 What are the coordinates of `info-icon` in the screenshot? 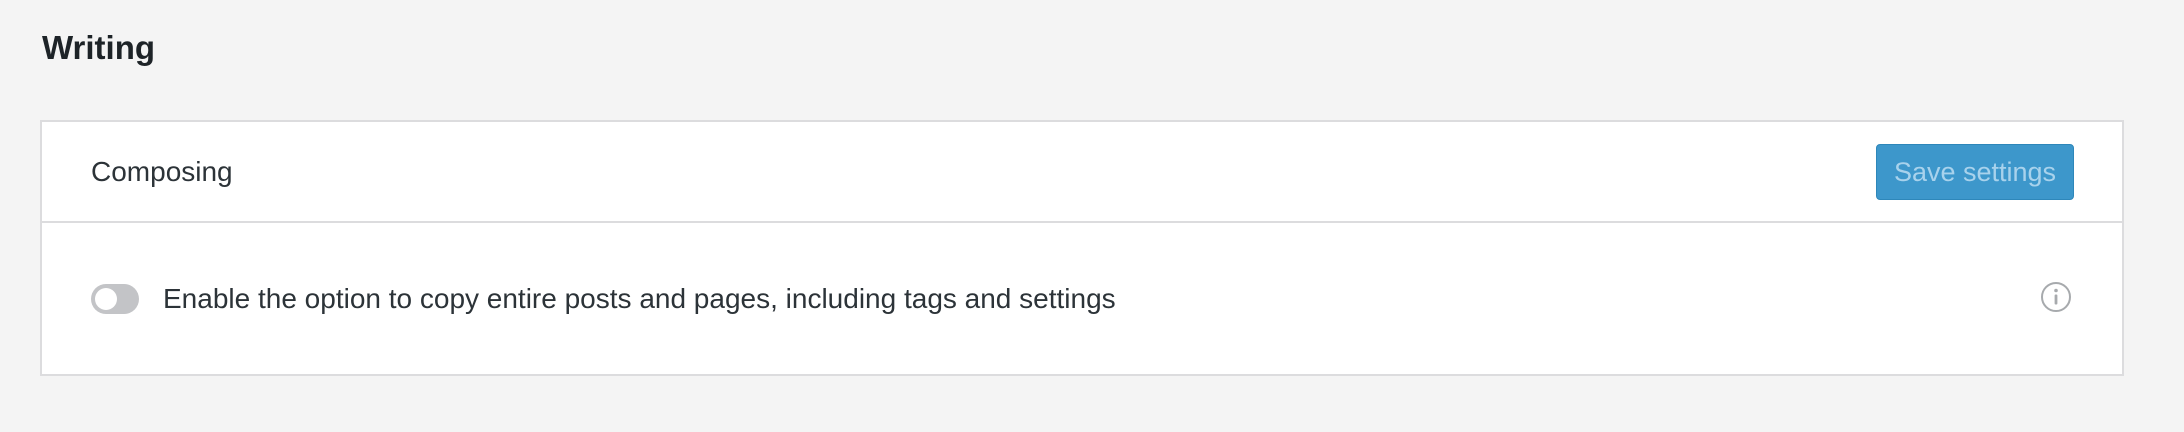 It's located at (2056, 297).